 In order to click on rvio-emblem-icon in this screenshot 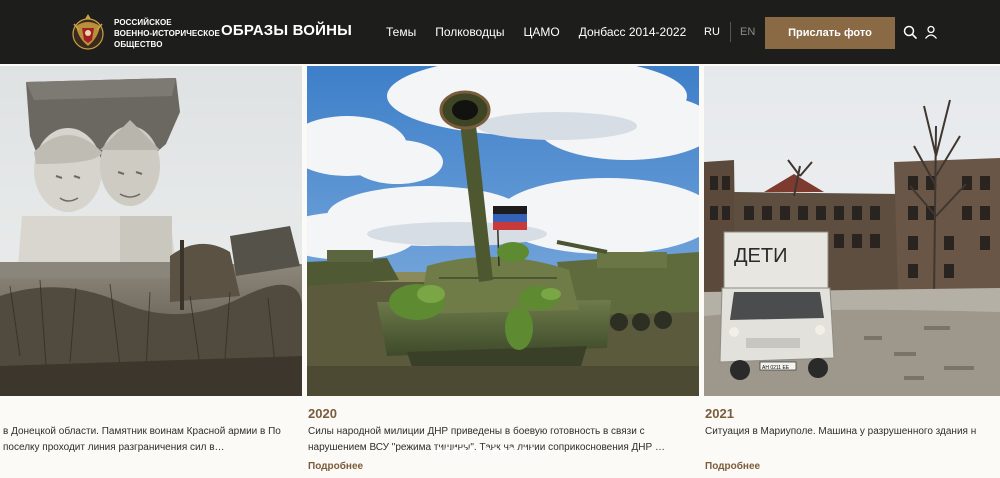, I will do `click(88, 32)`.